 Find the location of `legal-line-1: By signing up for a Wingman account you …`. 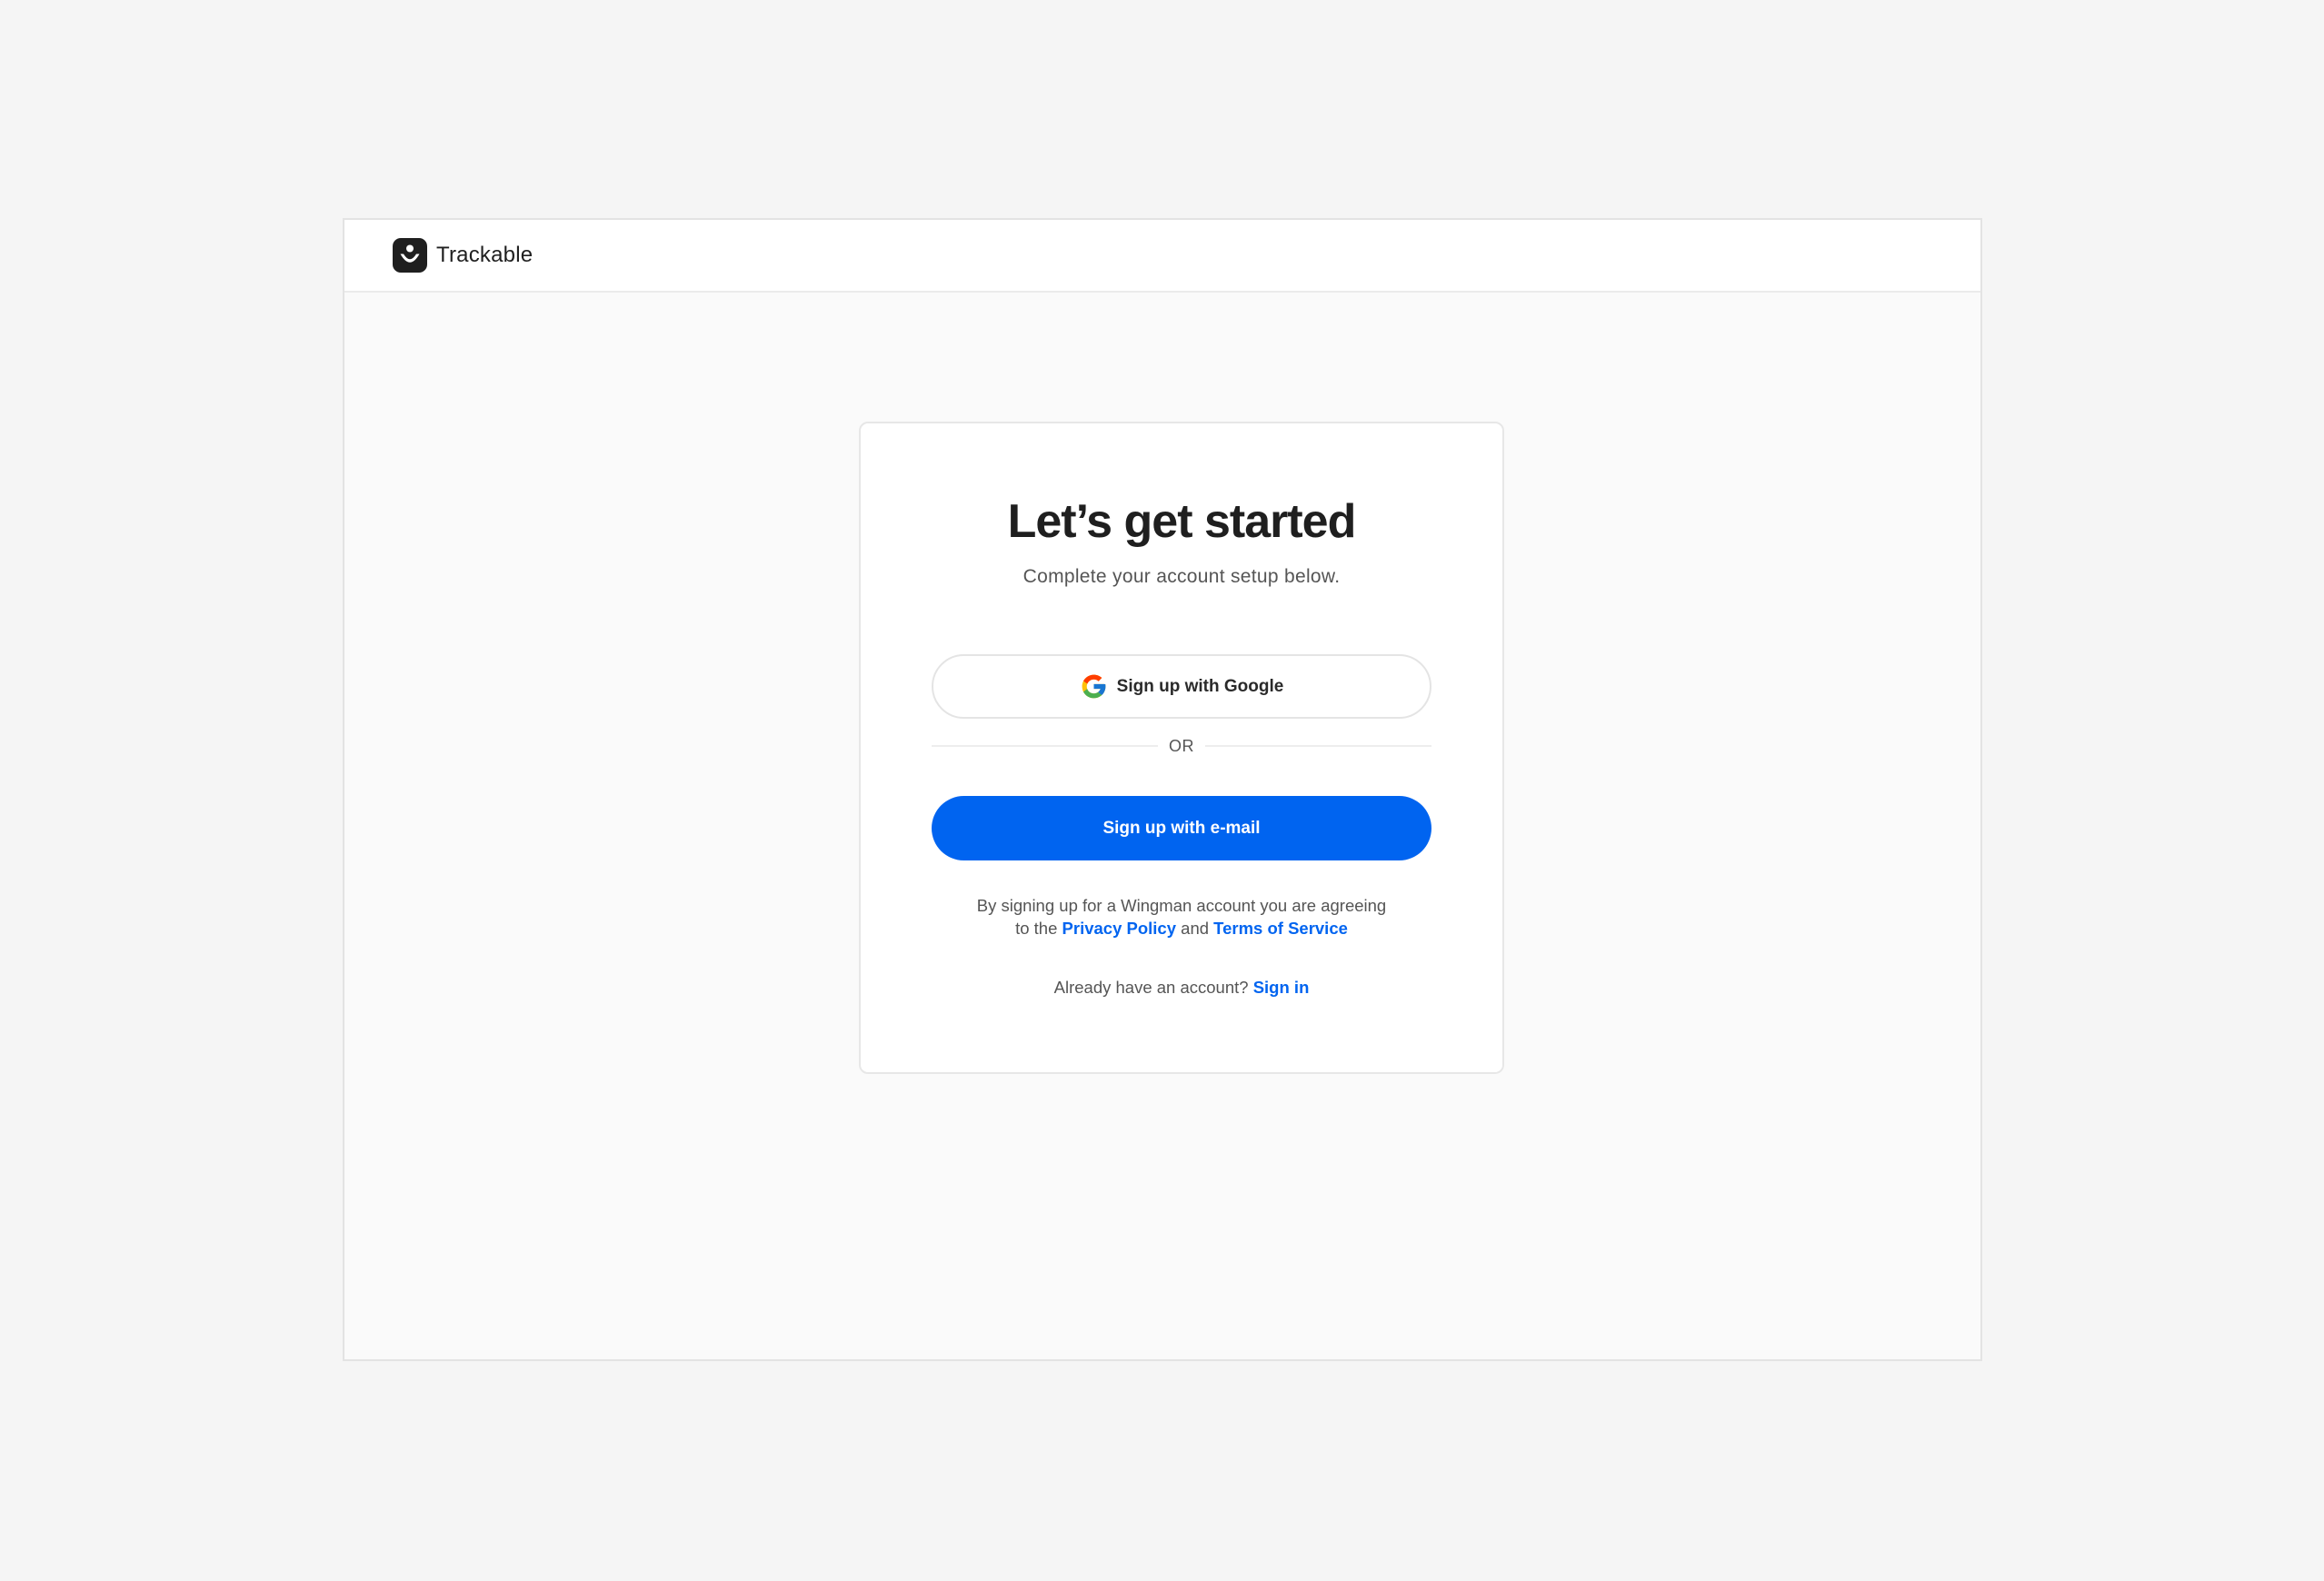

legal-line-1: By signing up for a Wingman account you … is located at coordinates (1181, 905).